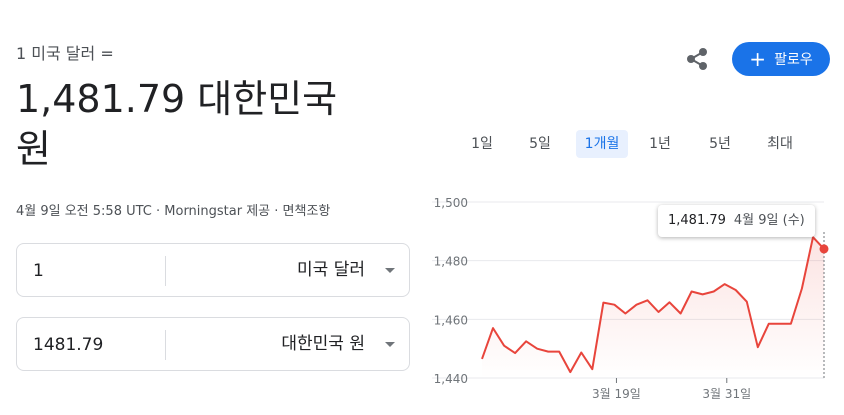 The height and width of the screenshot is (415, 844). Describe the element at coordinates (697, 59) in the screenshot. I see `share-icon` at that location.